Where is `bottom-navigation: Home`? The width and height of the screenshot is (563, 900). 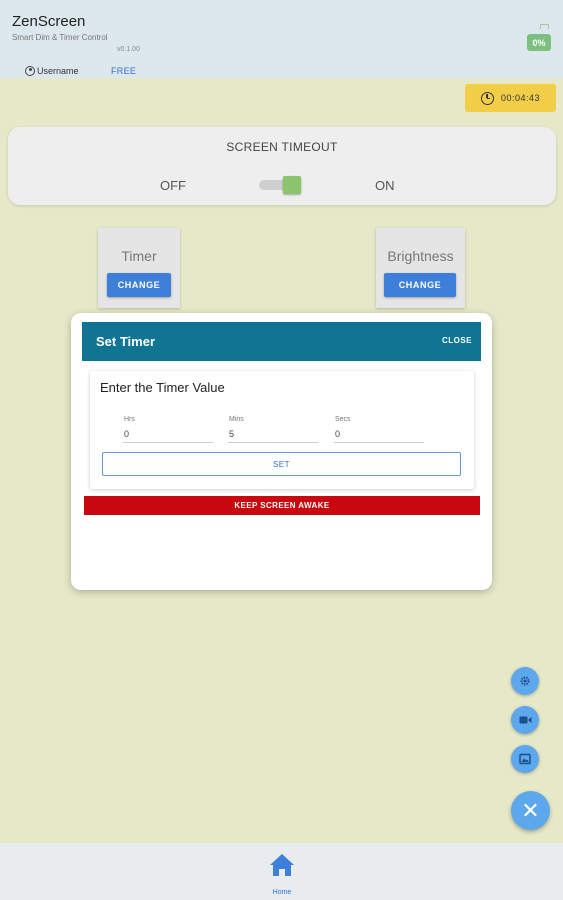
bottom-navigation: Home is located at coordinates (281, 871).